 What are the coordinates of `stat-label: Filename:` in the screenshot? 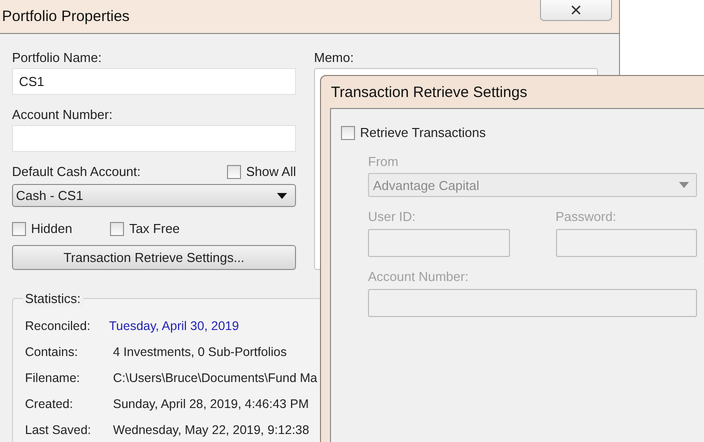 It's located at (53, 378).